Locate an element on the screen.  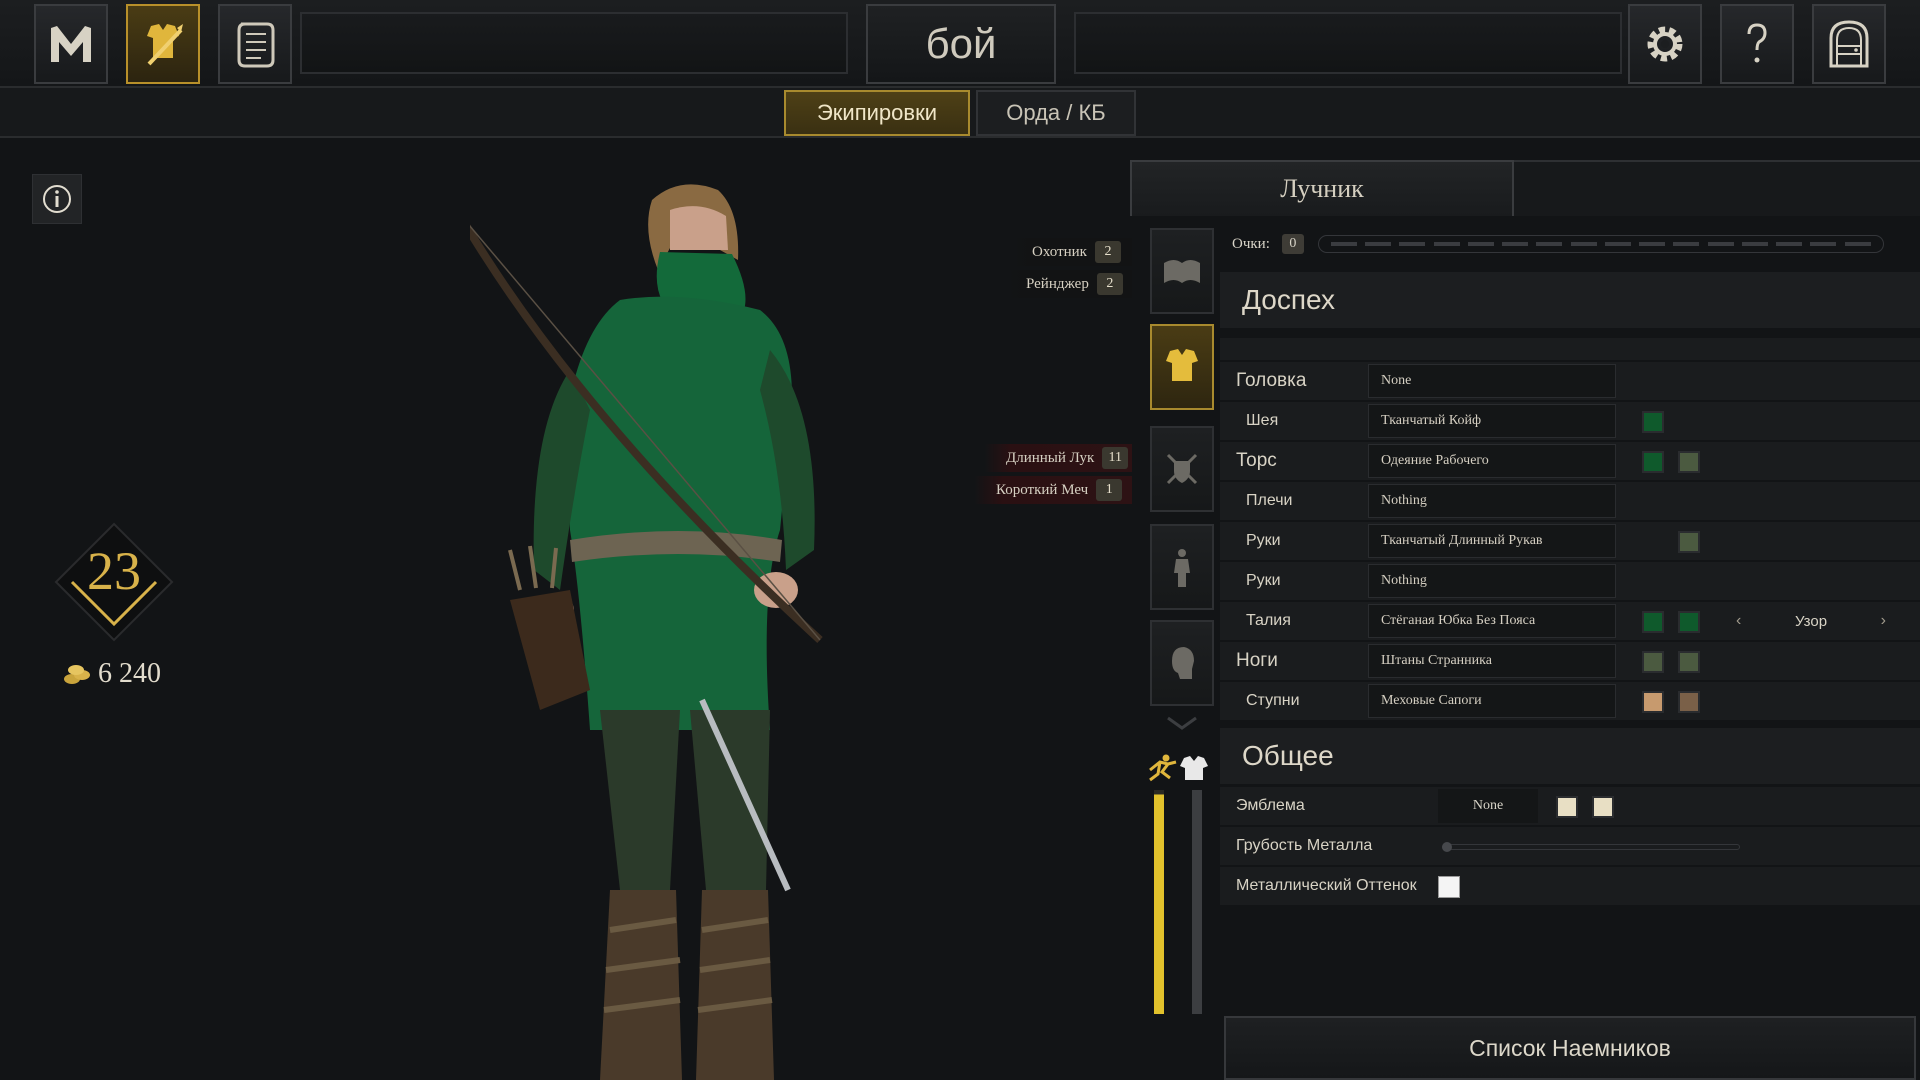
armor-sub-strip is located at coordinates (1570, 349).